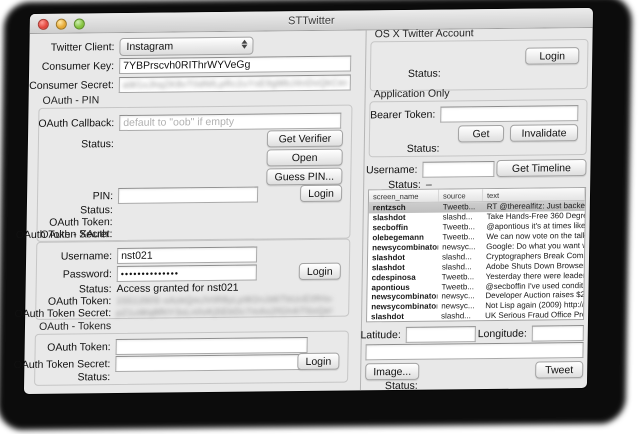 This screenshot has height=434, width=640. What do you see at coordinates (82, 47) in the screenshot?
I see `twitter-client-label: Twitter Client:` at bounding box center [82, 47].